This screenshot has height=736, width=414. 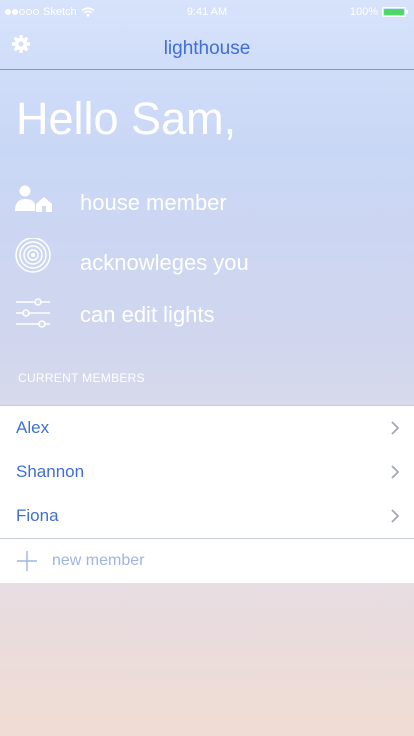 I want to click on list-item: Fiona, so click(x=207, y=516).